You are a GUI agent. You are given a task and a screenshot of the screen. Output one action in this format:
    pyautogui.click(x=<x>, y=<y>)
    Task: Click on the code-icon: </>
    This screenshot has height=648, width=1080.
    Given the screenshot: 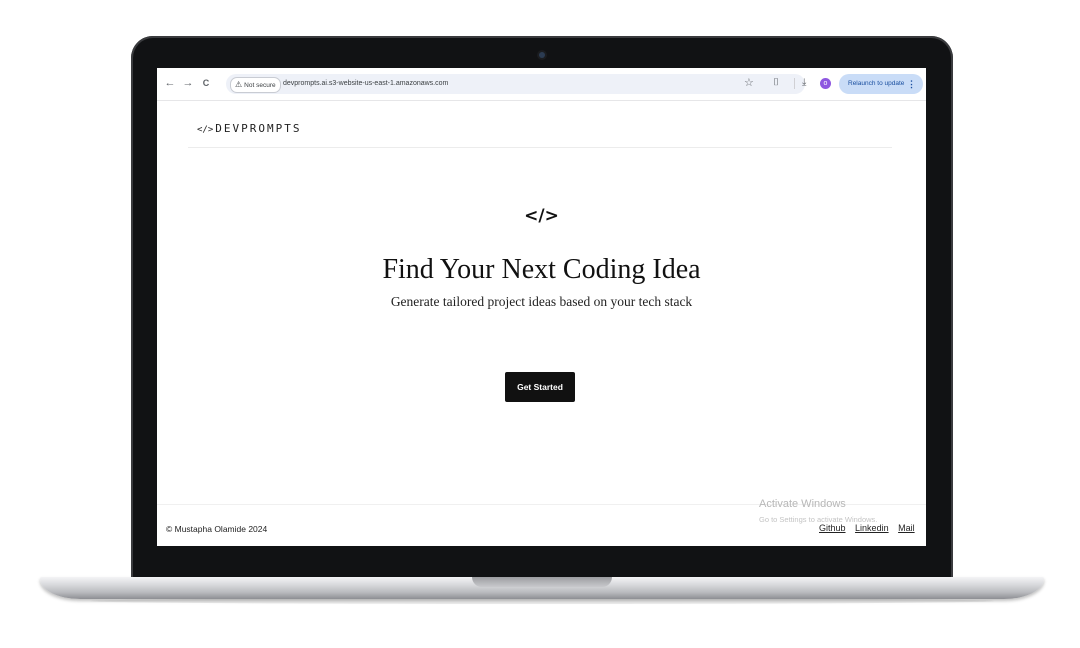 What is the action you would take?
    pyautogui.click(x=541, y=216)
    